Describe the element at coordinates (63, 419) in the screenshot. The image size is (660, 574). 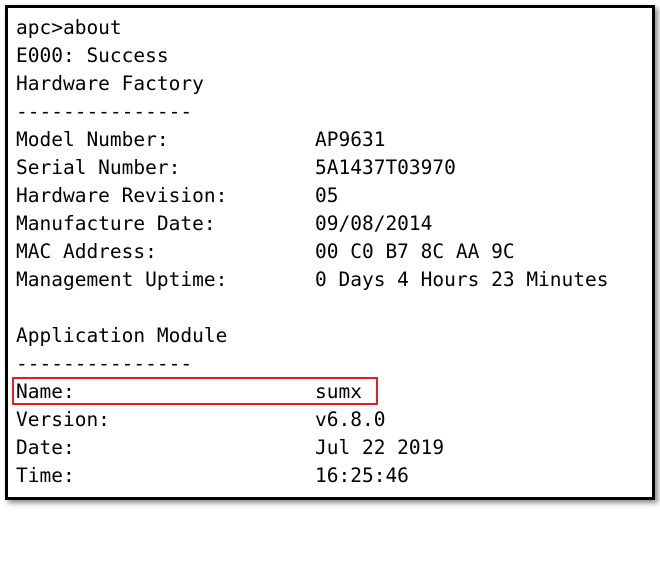
I see `version-label: Version:` at that location.